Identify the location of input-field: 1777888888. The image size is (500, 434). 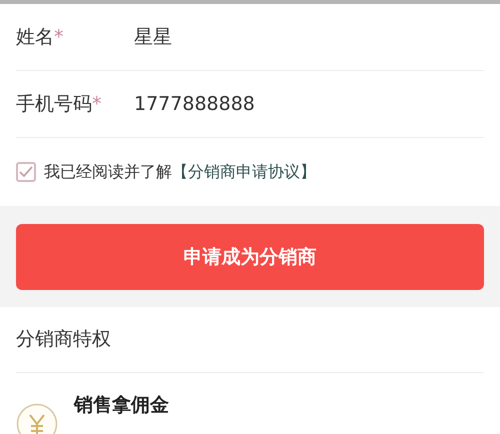
(309, 104).